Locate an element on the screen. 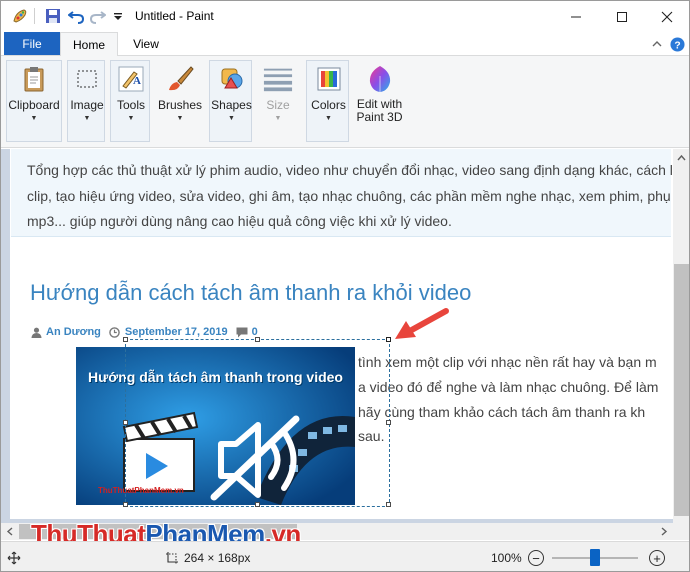  zoom-in-icon: + is located at coordinates (657, 558).